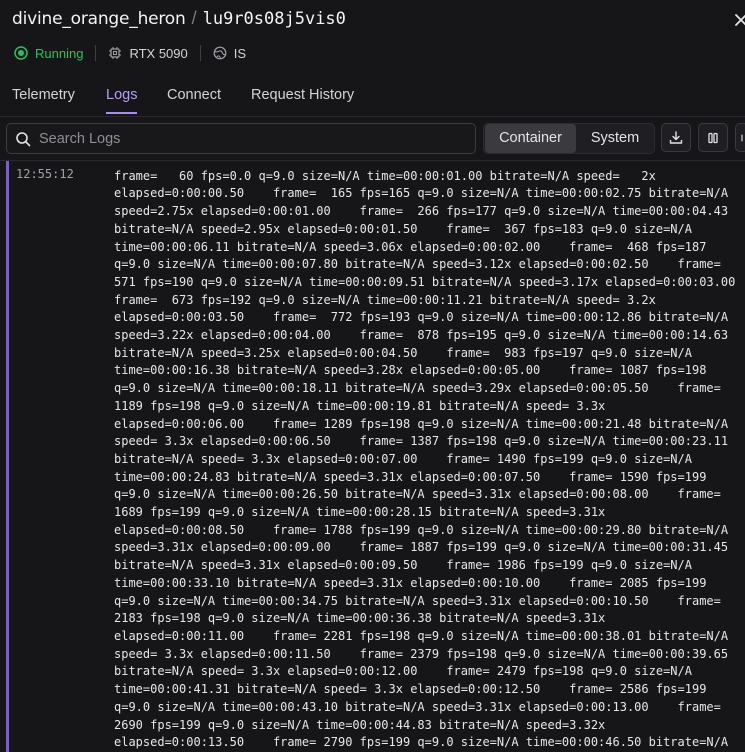 The height and width of the screenshot is (752, 745). I want to click on system-option: System, so click(615, 138).